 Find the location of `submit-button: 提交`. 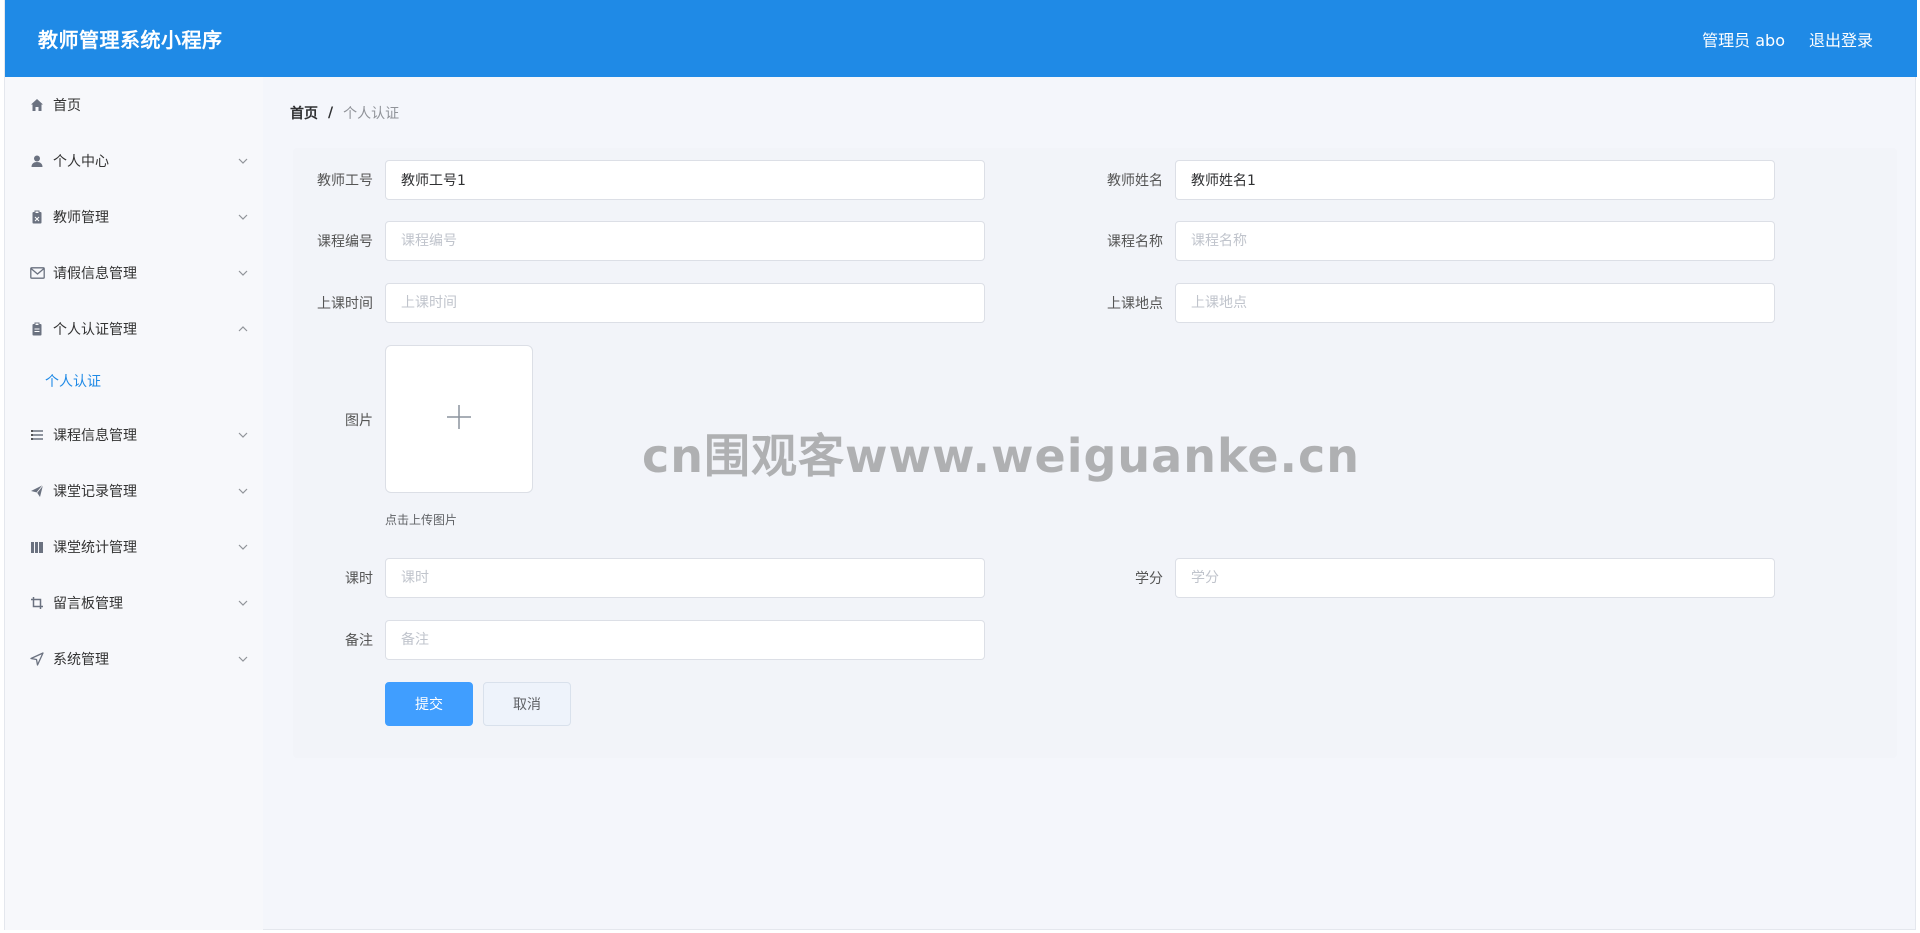

submit-button: 提交 is located at coordinates (429, 704).